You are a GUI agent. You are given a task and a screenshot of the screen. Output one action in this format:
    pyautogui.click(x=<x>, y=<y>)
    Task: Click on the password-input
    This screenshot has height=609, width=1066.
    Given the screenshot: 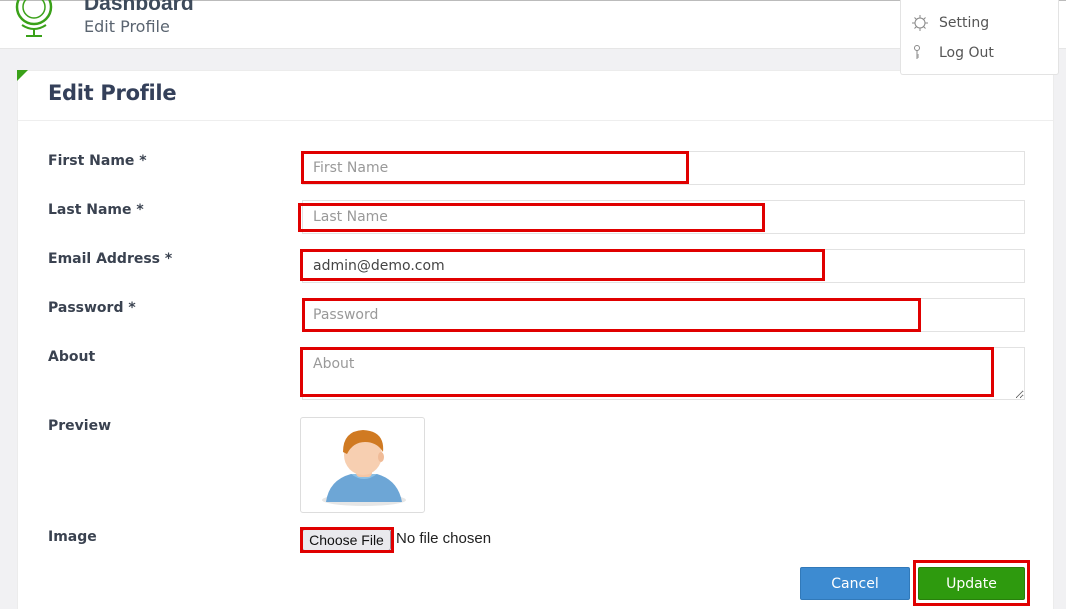 What is the action you would take?
    pyautogui.click(x=663, y=315)
    